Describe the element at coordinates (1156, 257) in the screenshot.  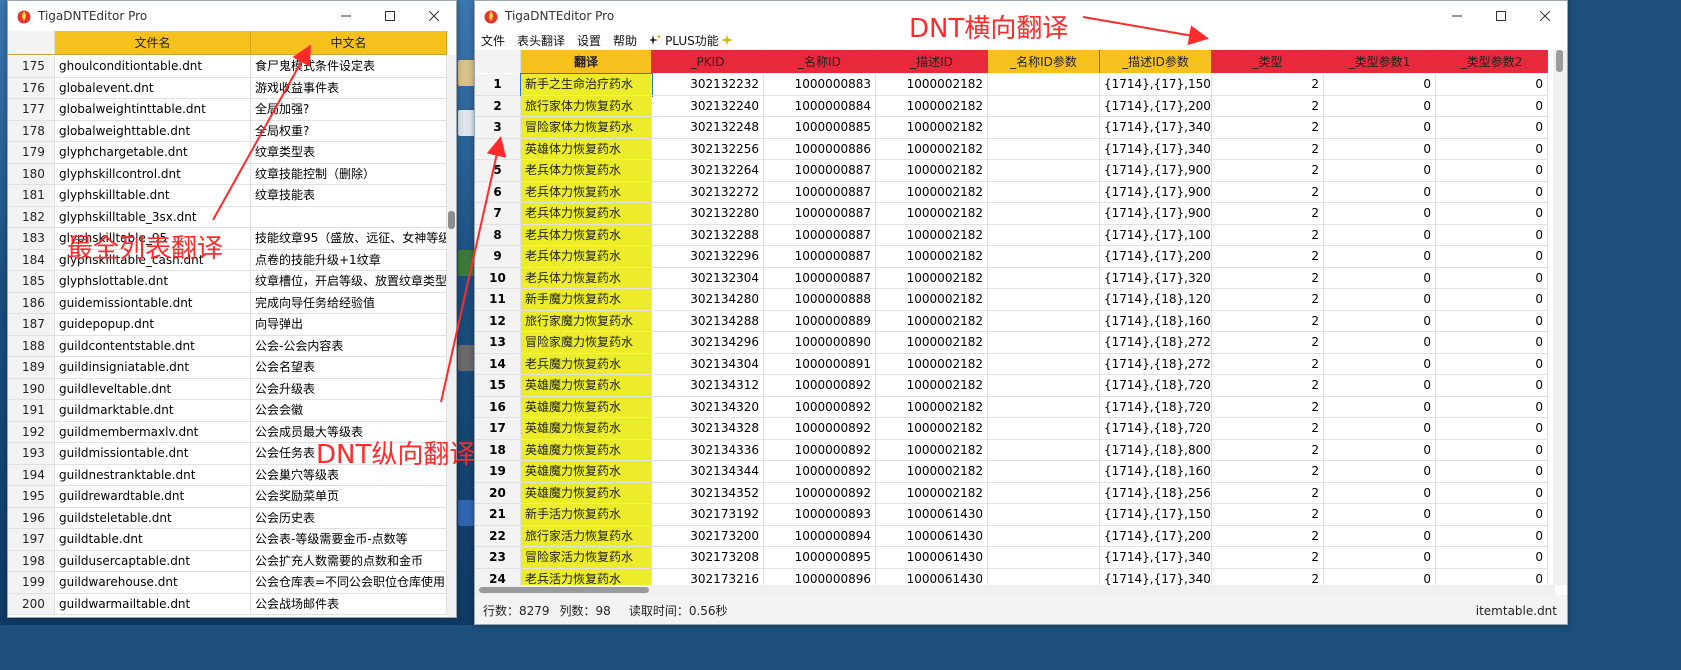
I see `data-cell: {1714},{17},2000` at that location.